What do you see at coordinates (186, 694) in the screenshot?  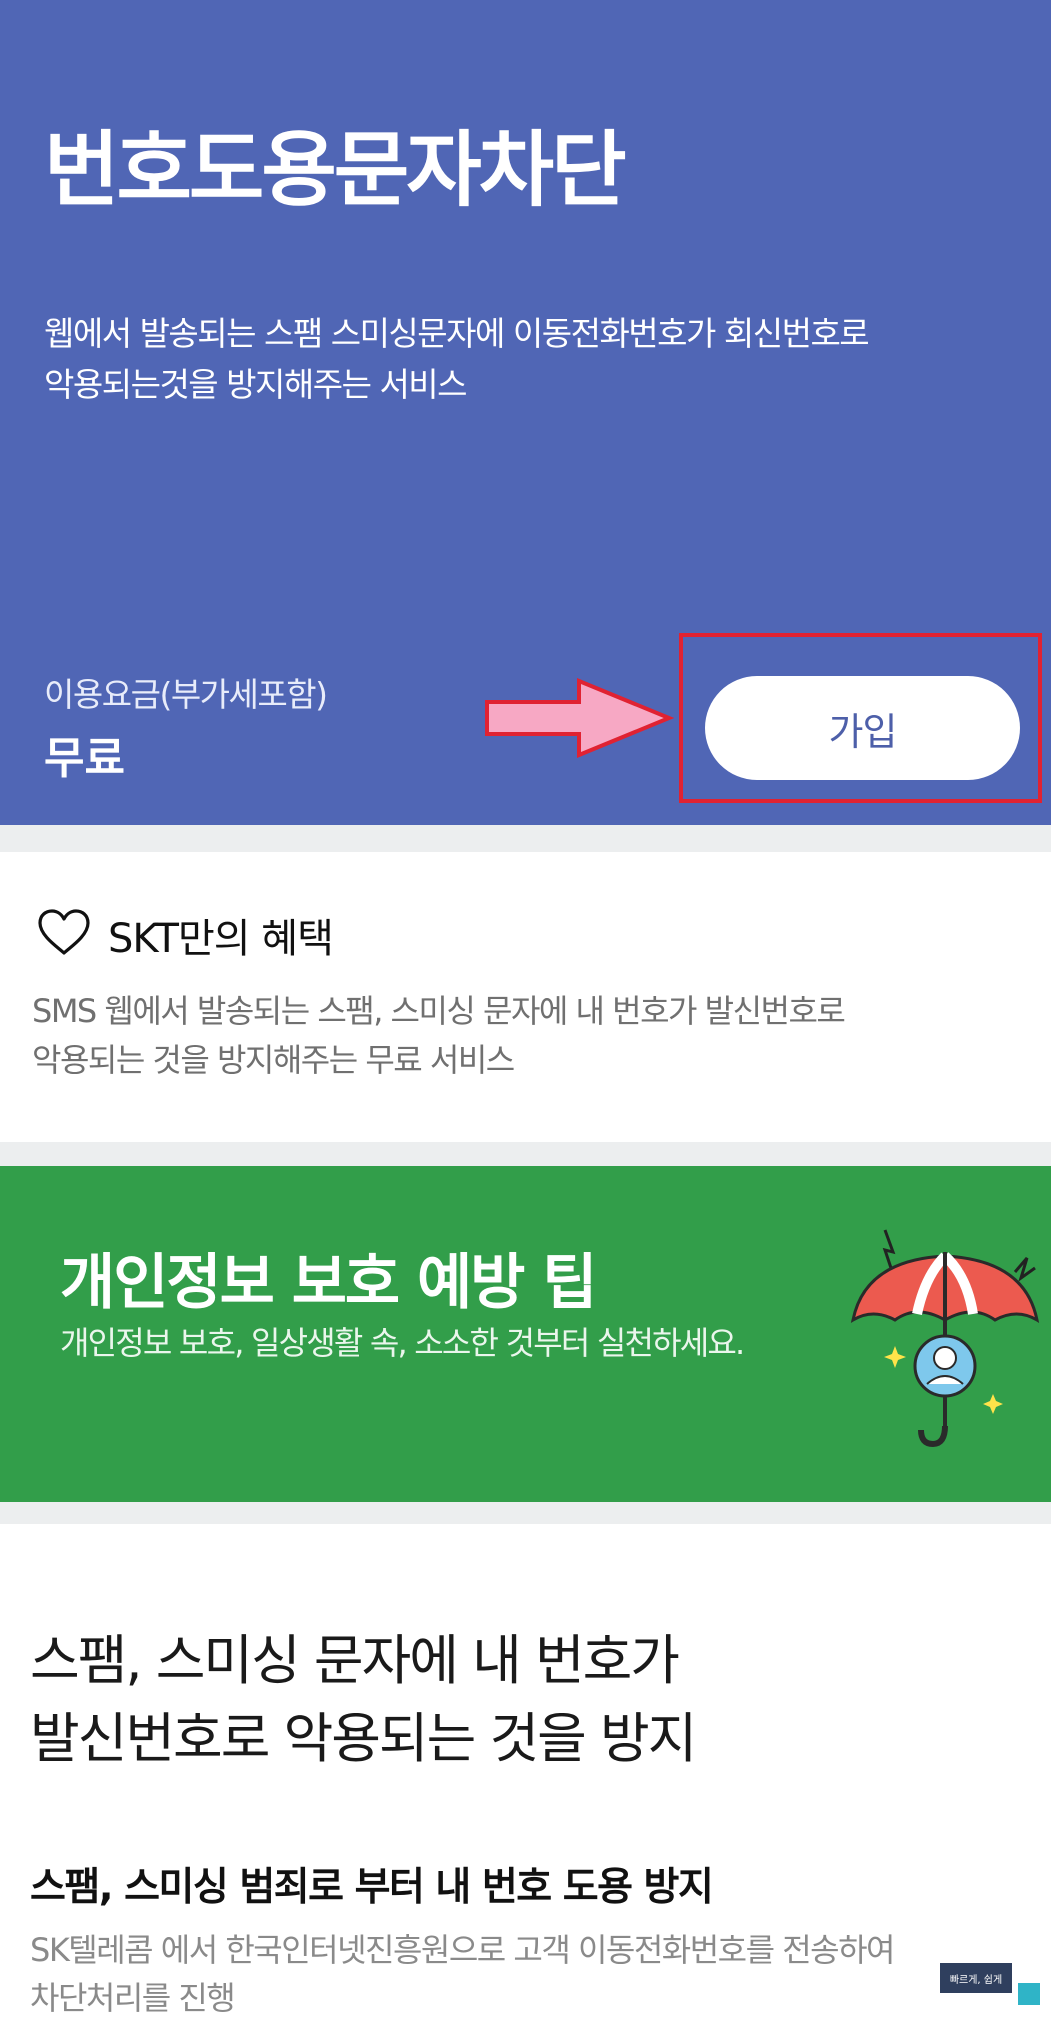 I see `price-label: 이용요금(부가세포함)` at bounding box center [186, 694].